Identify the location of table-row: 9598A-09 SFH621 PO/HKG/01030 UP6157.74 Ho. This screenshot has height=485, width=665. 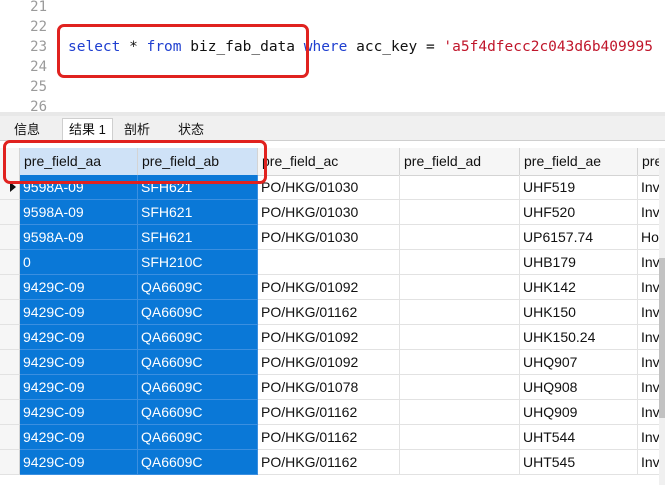
(332, 237).